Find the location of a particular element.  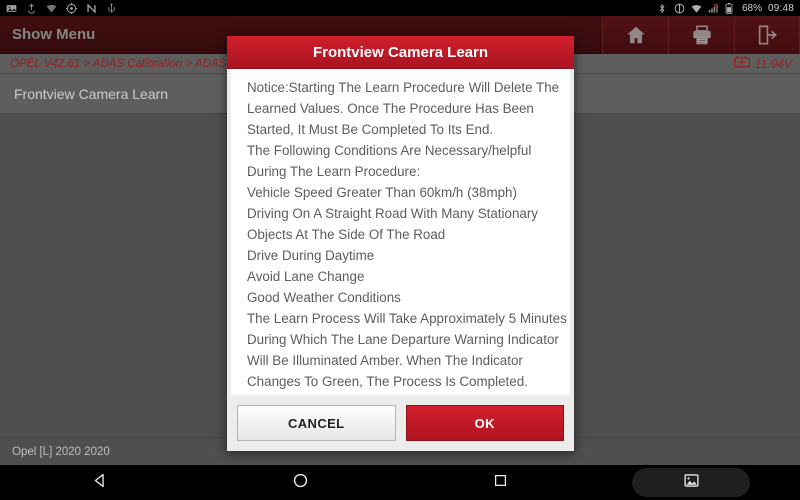

cancel-button: CANCEL is located at coordinates (316, 423).